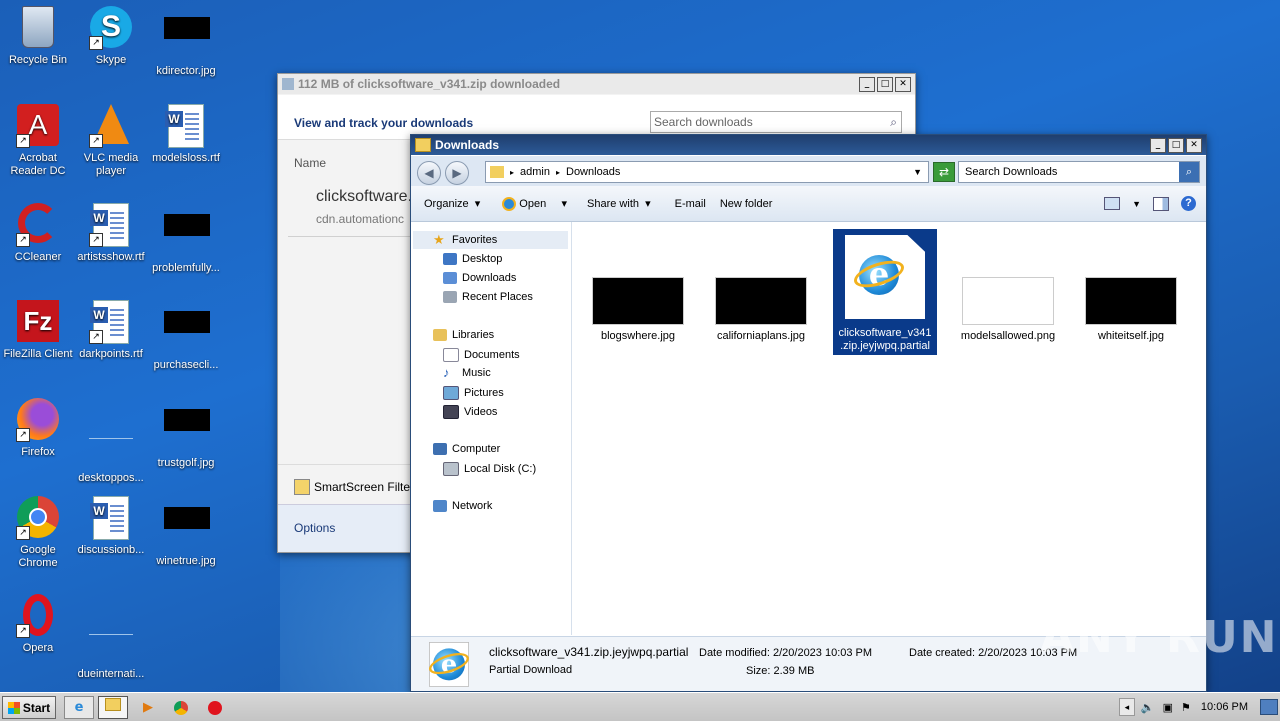 The image size is (1280, 721). I want to click on new-folder-button: New folder, so click(746, 204).